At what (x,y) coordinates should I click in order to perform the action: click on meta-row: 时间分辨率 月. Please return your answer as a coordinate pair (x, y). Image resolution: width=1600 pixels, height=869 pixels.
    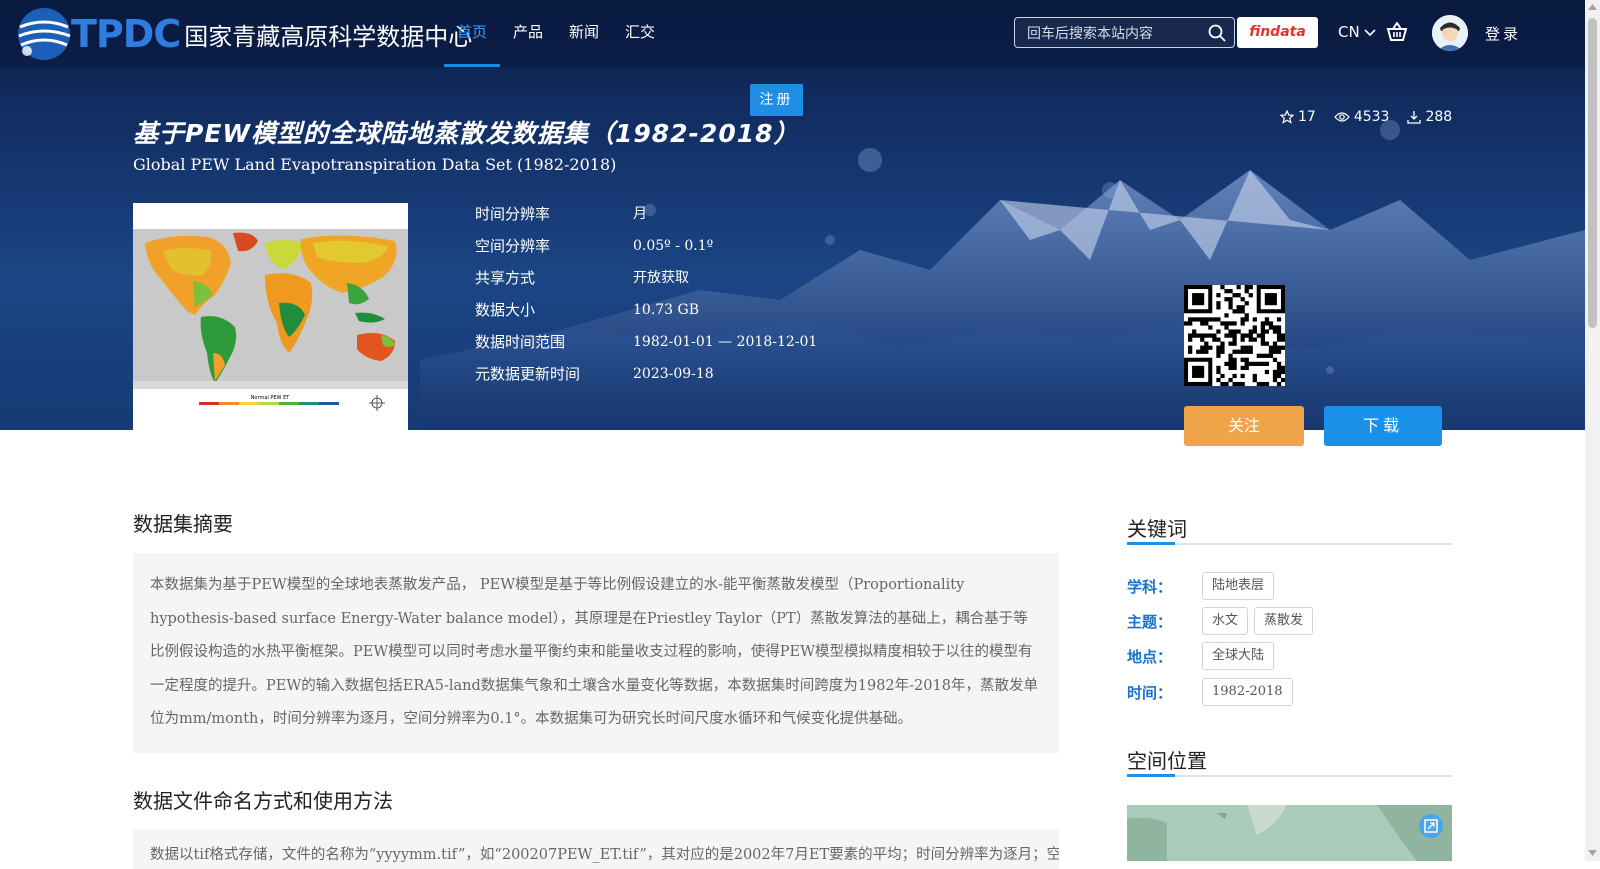
    Looking at the image, I should click on (646, 218).